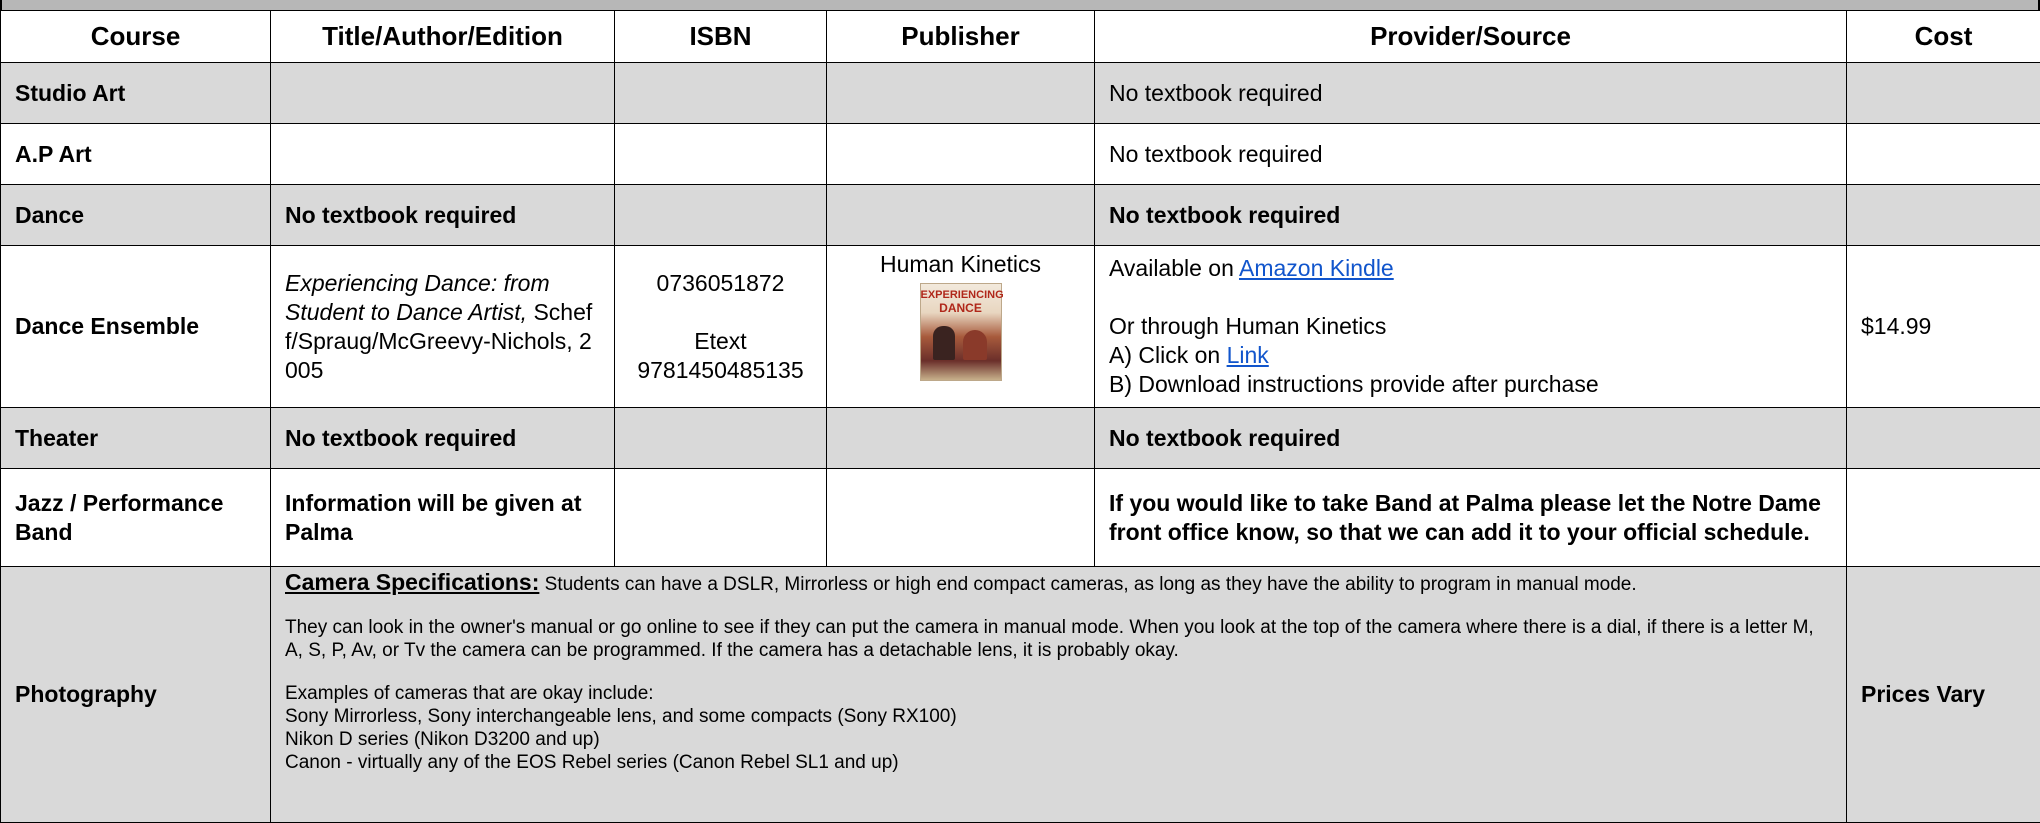 This screenshot has width=2040, height=823. What do you see at coordinates (720, 340) in the screenshot?
I see `isbn-etext-label: Etext` at bounding box center [720, 340].